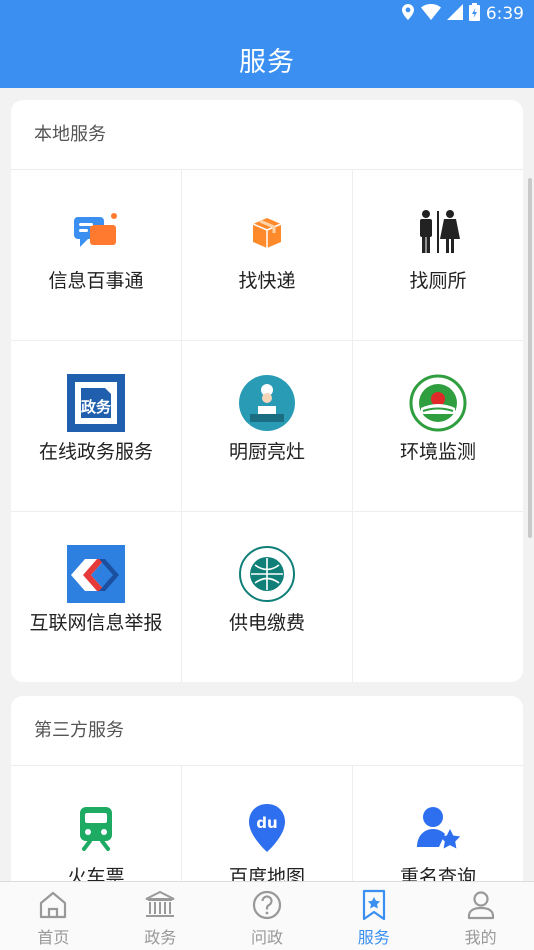 The image size is (534, 950). What do you see at coordinates (530, 358) in the screenshot?
I see `scrollbar-thumb` at bounding box center [530, 358].